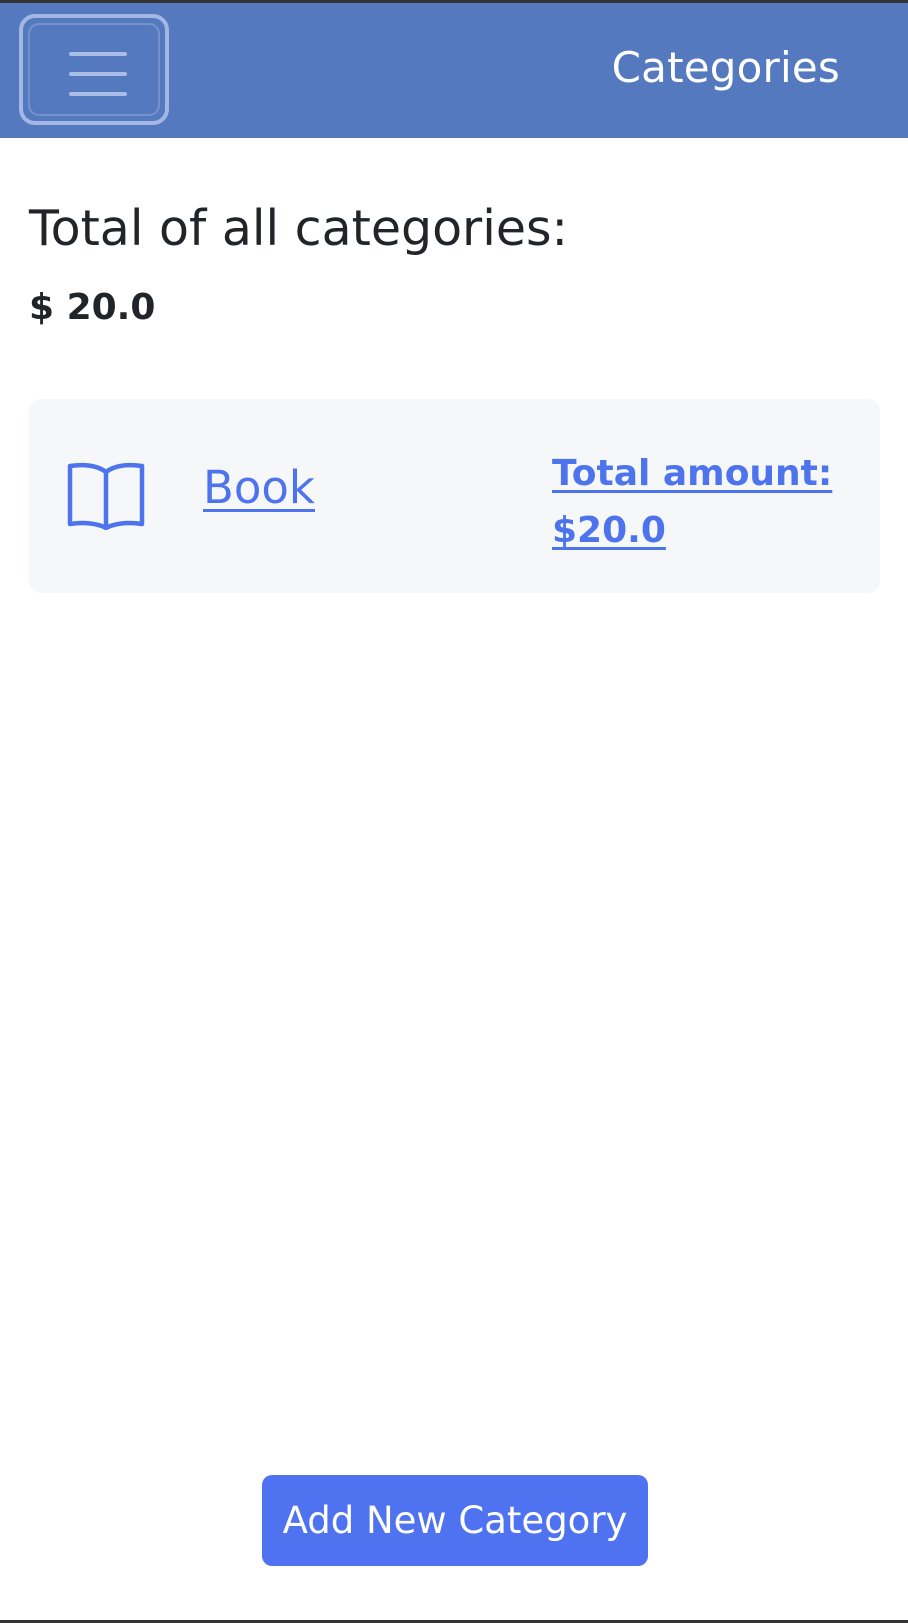 The height and width of the screenshot is (1623, 908). Describe the element at coordinates (455, 1520) in the screenshot. I see `add-new-category-button: Add New Category` at that location.